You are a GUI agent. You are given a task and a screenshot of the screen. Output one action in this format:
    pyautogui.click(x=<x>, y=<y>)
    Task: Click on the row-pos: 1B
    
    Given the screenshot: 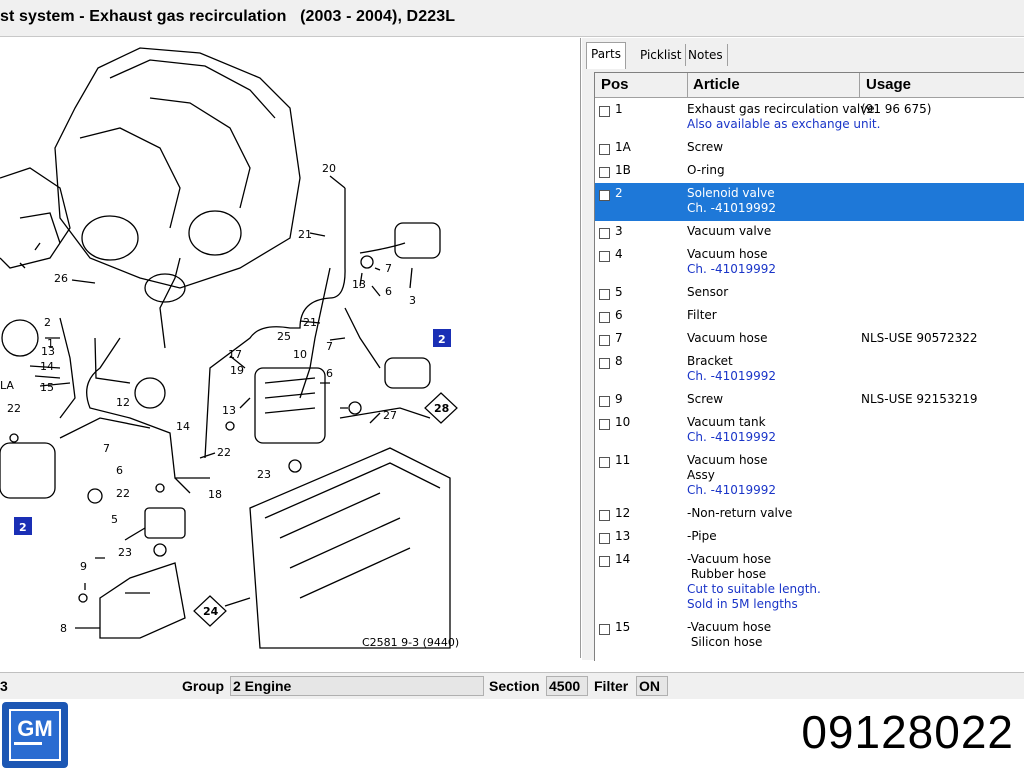 What is the action you would take?
    pyautogui.click(x=623, y=170)
    